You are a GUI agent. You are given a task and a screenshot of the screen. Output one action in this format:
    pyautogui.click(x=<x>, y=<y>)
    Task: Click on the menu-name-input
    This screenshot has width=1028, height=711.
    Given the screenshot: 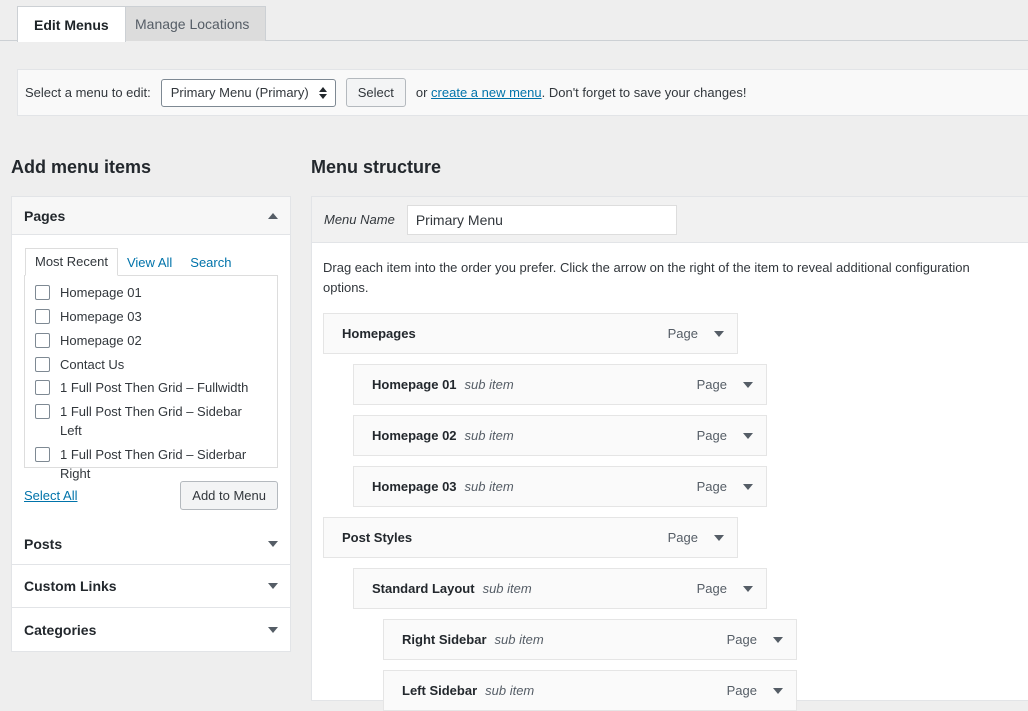 What is the action you would take?
    pyautogui.click(x=541, y=219)
    